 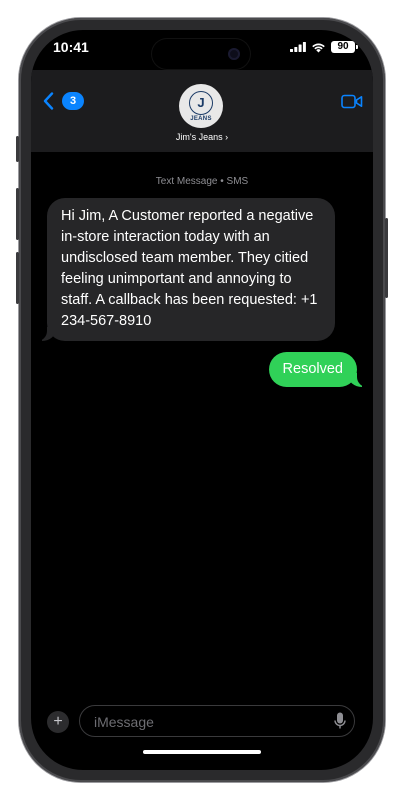 What do you see at coordinates (71, 47) in the screenshot?
I see `status-time: 10:41` at bounding box center [71, 47].